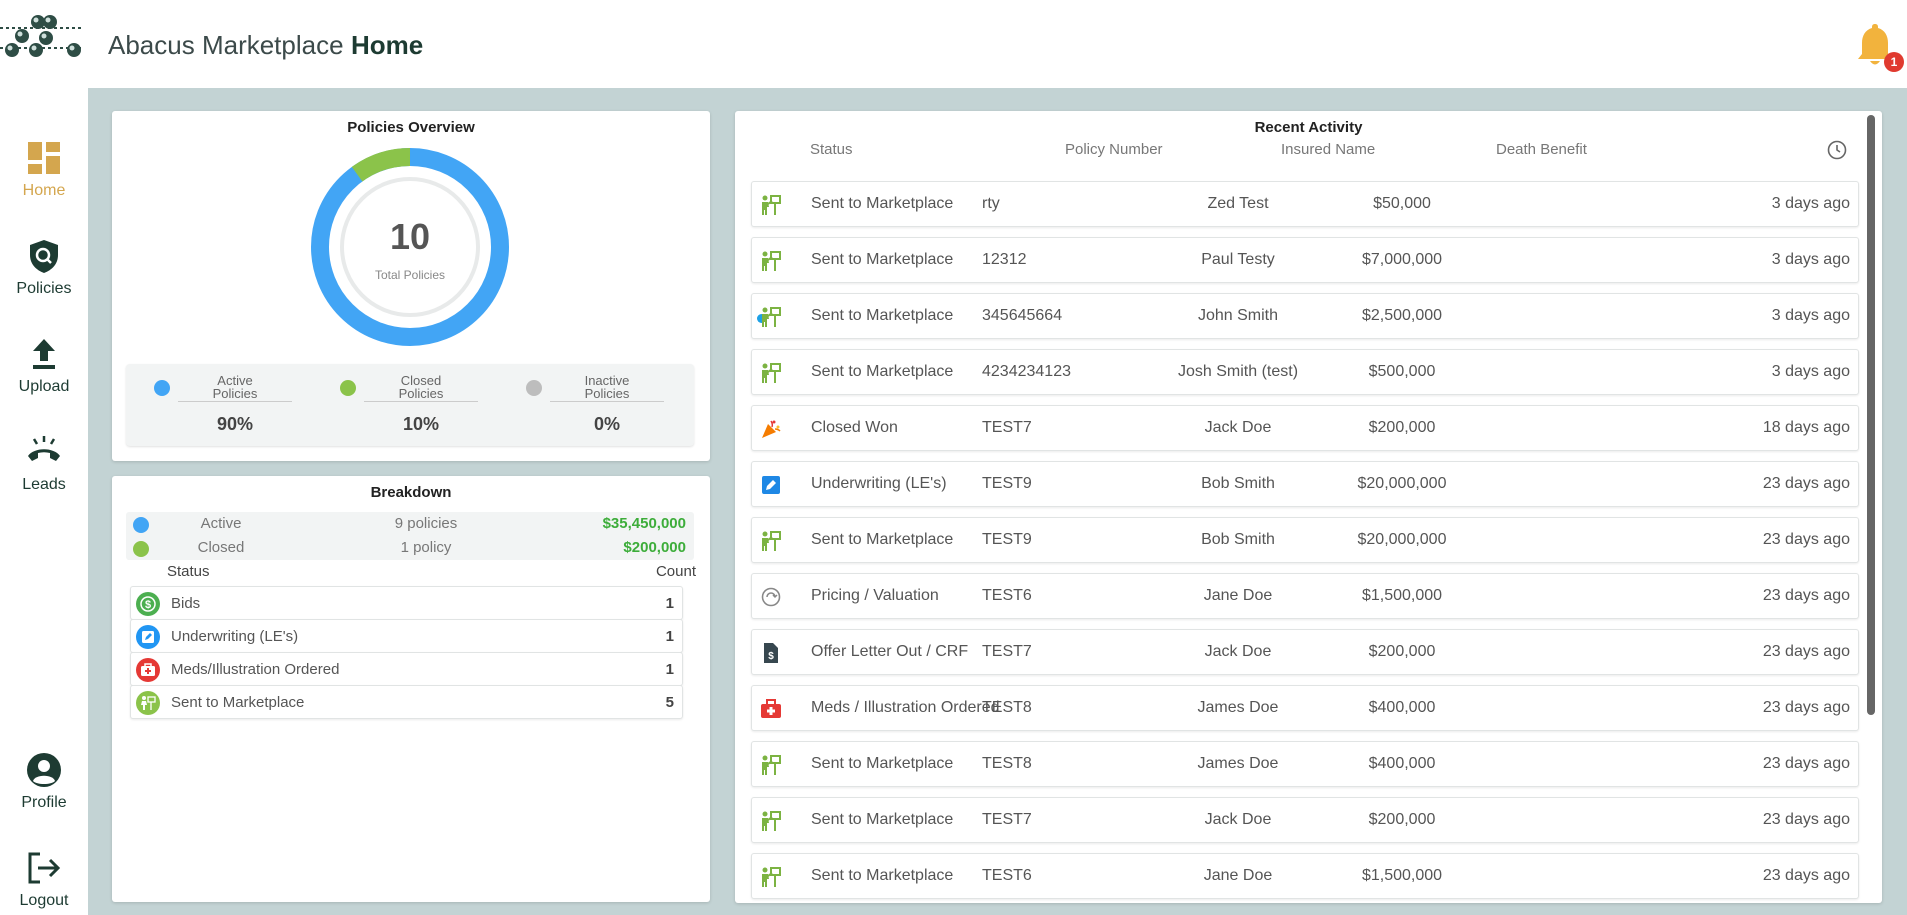  Describe the element at coordinates (1837, 150) in the screenshot. I see `clock-icon` at that location.